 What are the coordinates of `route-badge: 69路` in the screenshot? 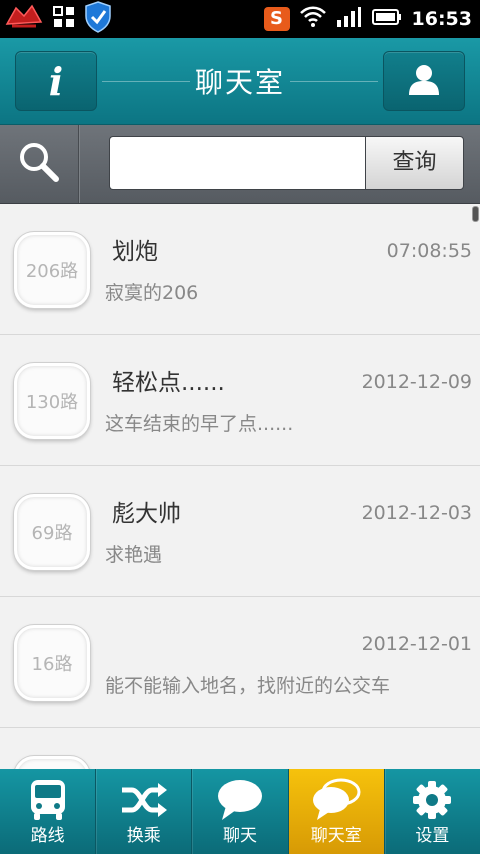 It's located at (52, 532).